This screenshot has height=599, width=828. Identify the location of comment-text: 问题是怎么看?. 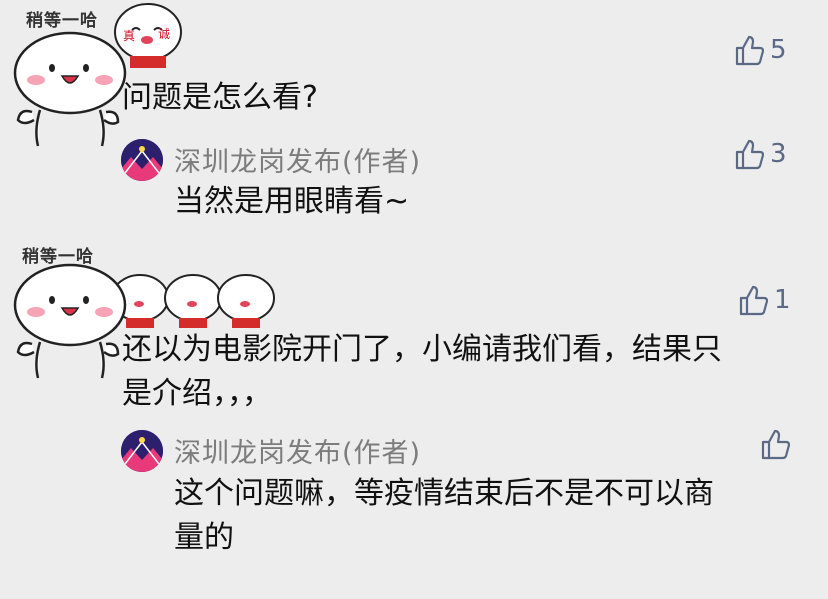
(220, 97).